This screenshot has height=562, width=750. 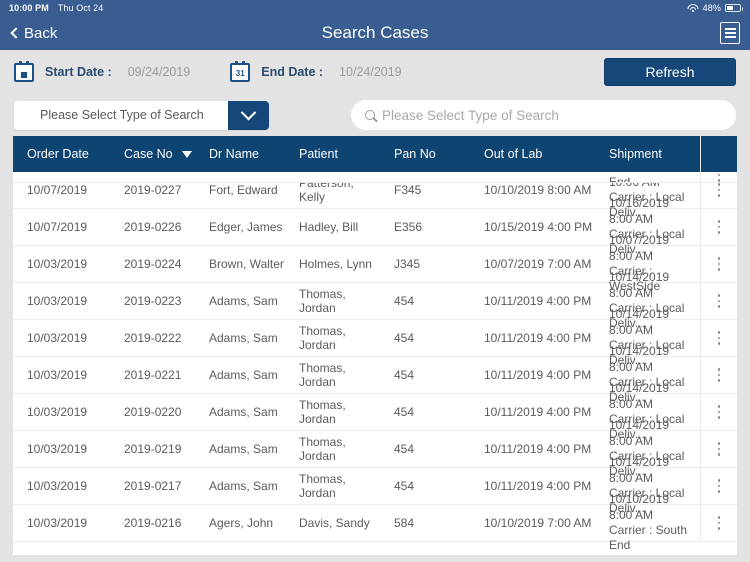 I want to click on navigation-bar: Back Search Cases, so click(x=375, y=33).